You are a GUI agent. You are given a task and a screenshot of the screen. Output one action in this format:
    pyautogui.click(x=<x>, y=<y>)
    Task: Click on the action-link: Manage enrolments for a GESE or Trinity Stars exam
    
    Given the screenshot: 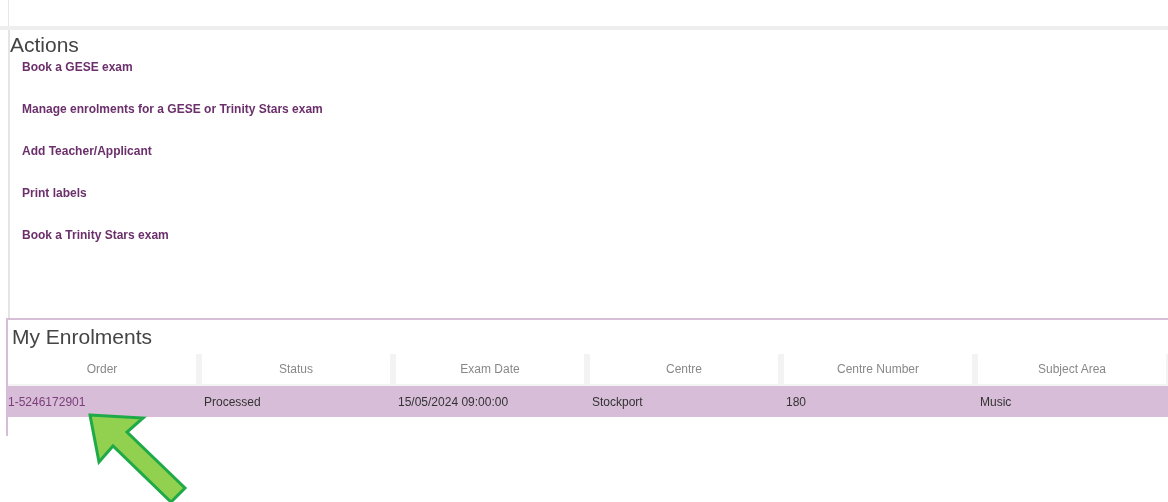 What is the action you would take?
    pyautogui.click(x=172, y=109)
    